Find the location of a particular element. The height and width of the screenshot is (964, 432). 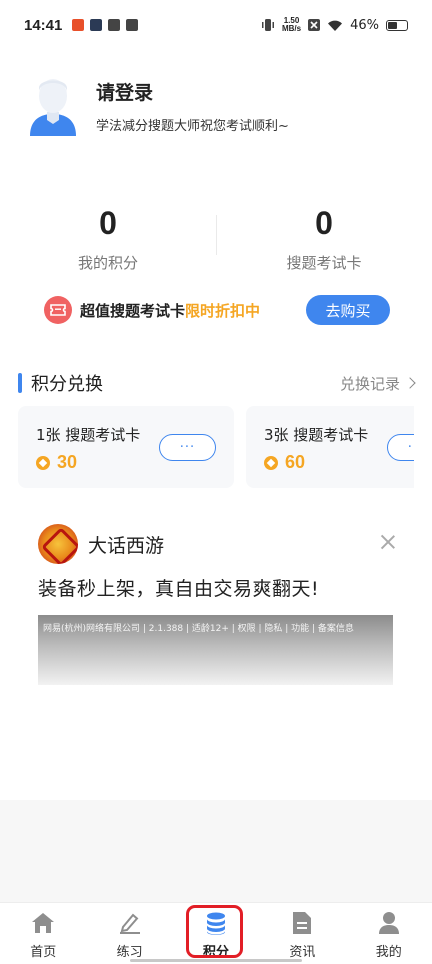

card-points-value: 60 is located at coordinates (295, 462).